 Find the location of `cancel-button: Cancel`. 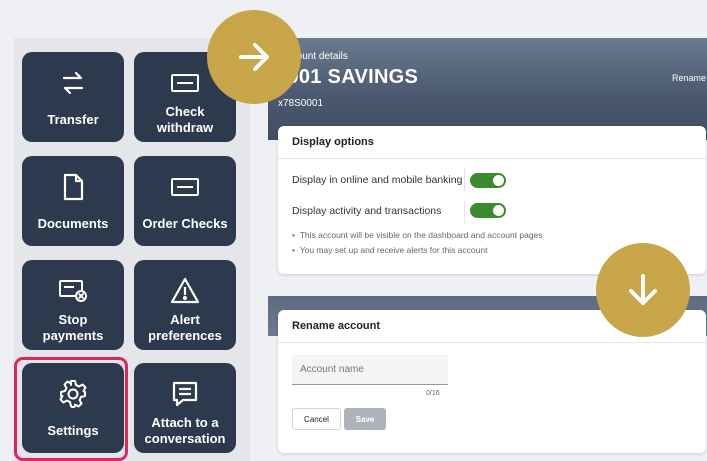

cancel-button: Cancel is located at coordinates (316, 419).